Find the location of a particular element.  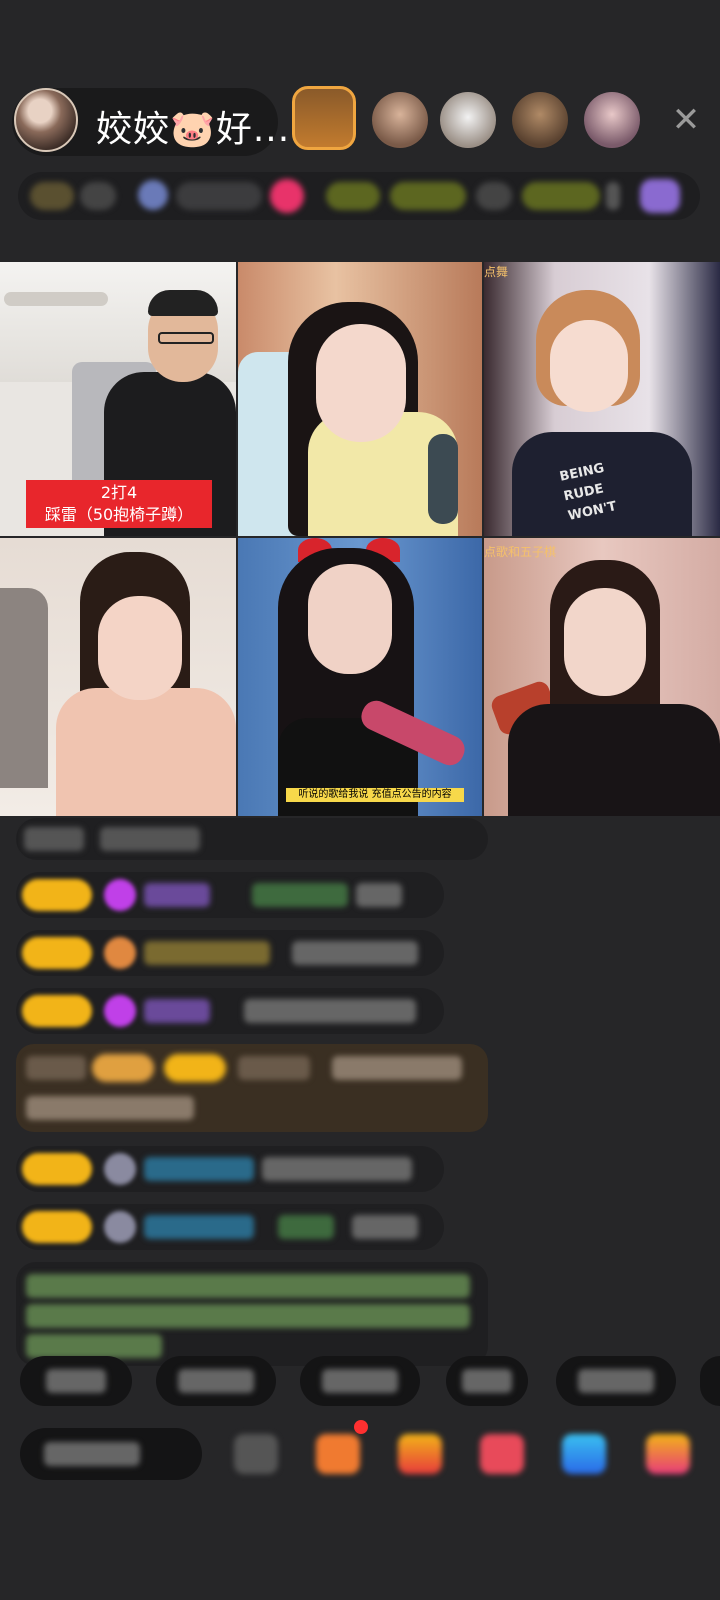

fan-club-icon is located at coordinates (584, 1454).